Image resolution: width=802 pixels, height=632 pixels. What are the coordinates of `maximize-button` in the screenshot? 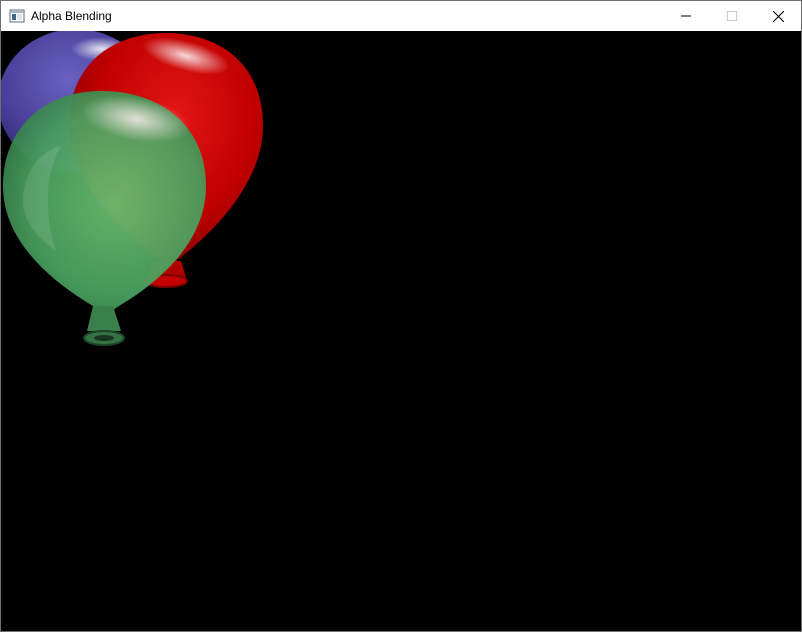 It's located at (732, 16).